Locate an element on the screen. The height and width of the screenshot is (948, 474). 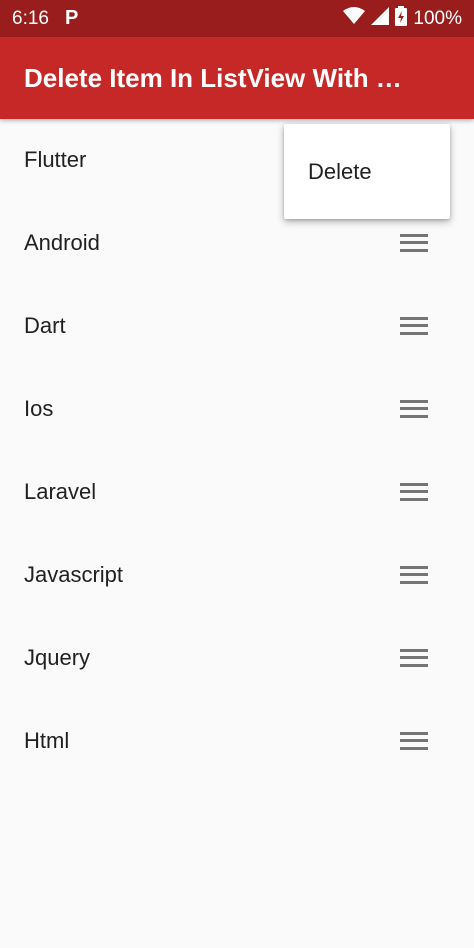
signal-icon is located at coordinates (380, 18).